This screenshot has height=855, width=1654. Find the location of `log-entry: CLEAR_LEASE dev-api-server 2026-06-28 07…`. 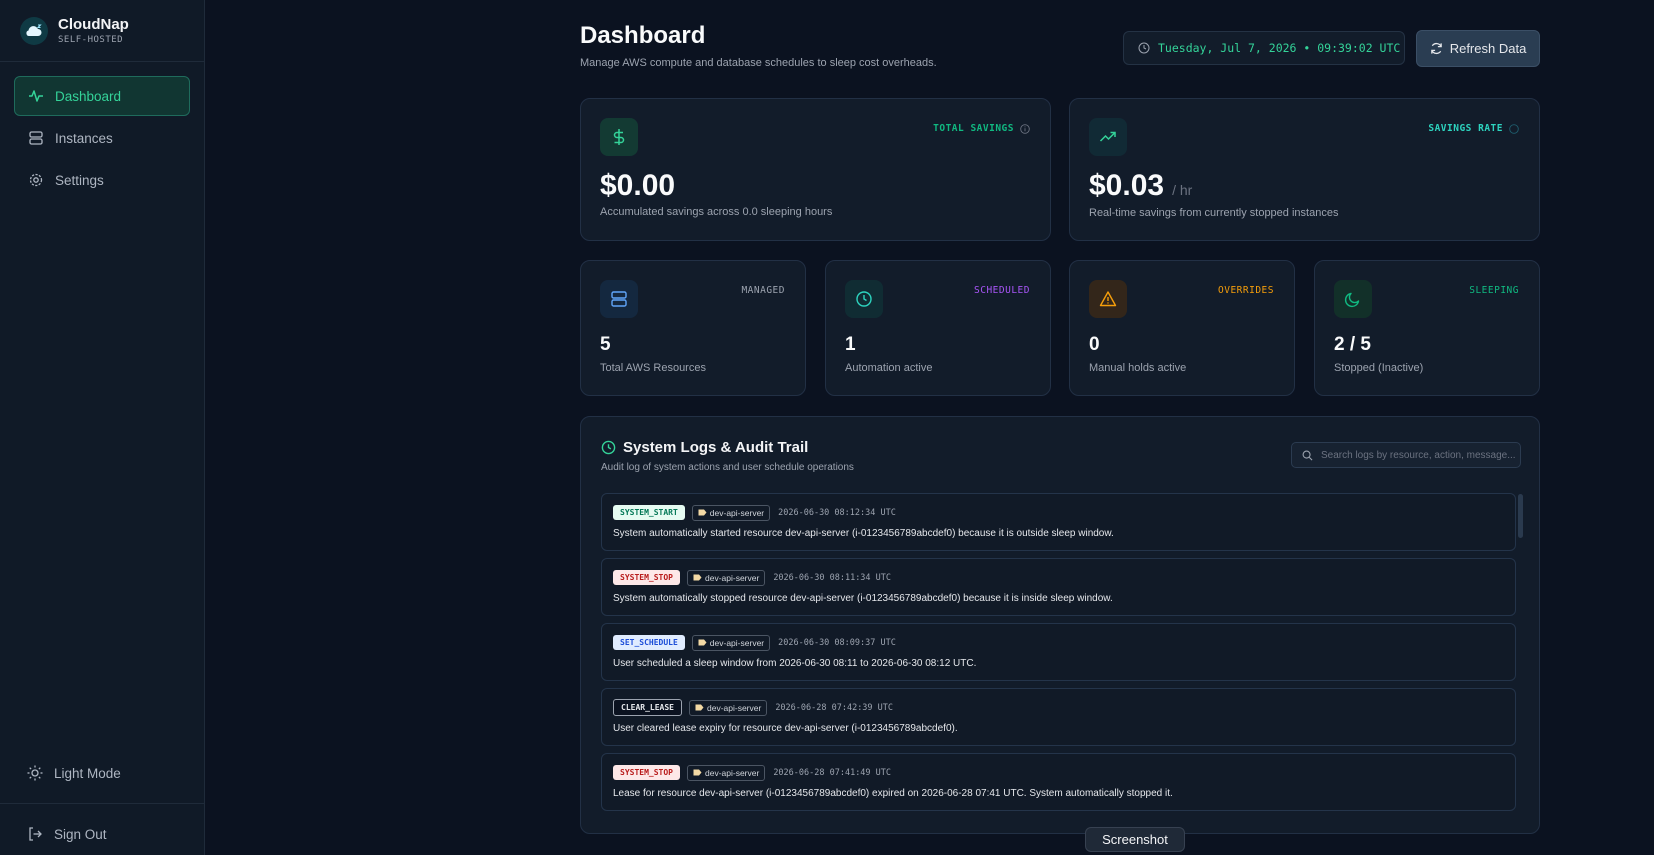

log-entry: CLEAR_LEASE dev-api-server 2026-06-28 07… is located at coordinates (1058, 717).